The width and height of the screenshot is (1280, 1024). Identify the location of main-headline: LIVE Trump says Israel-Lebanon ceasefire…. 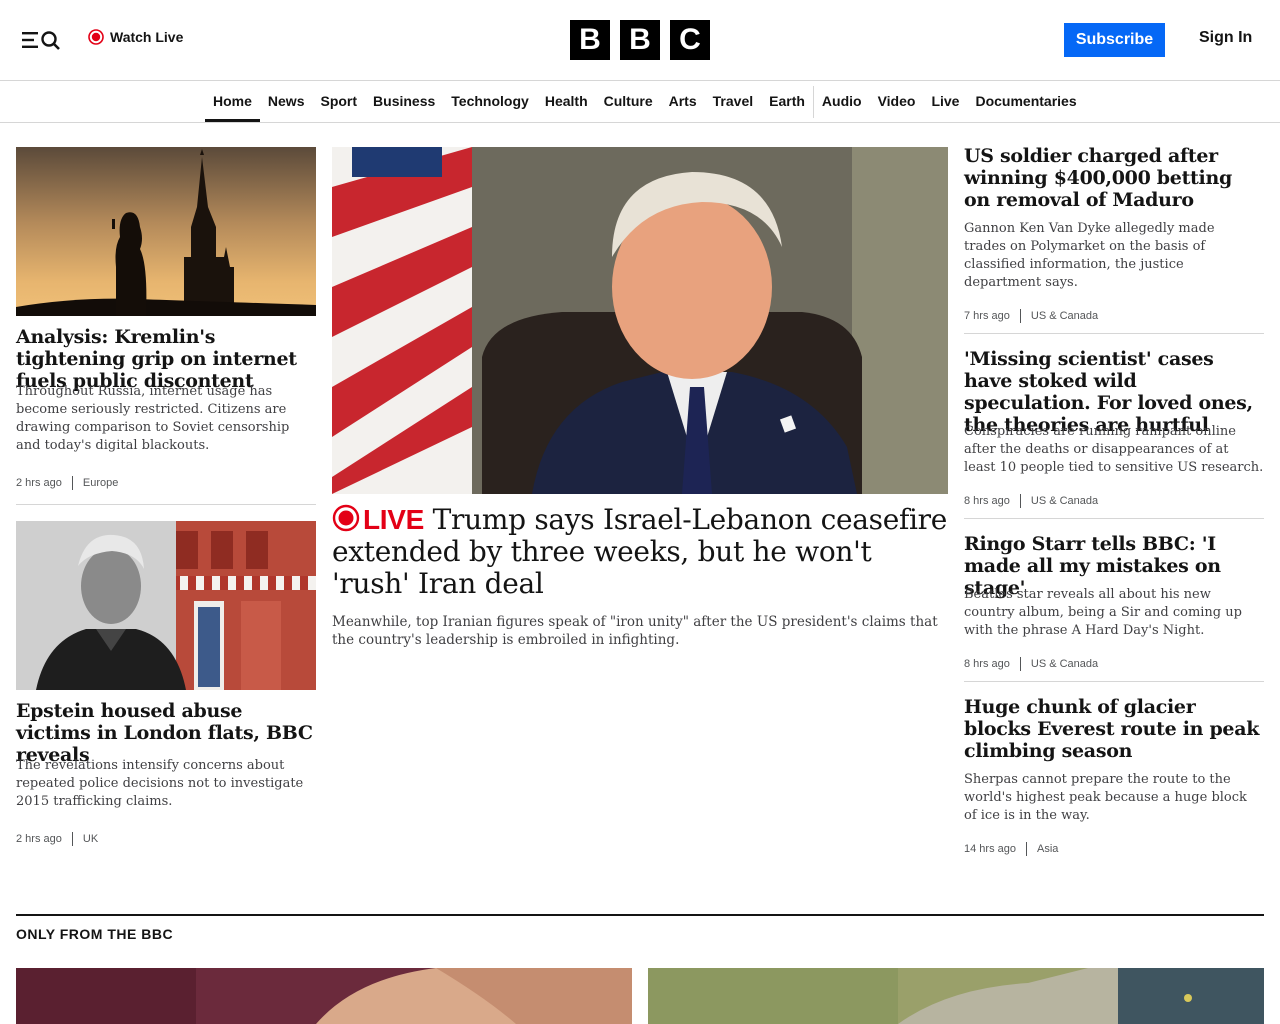
(640, 552).